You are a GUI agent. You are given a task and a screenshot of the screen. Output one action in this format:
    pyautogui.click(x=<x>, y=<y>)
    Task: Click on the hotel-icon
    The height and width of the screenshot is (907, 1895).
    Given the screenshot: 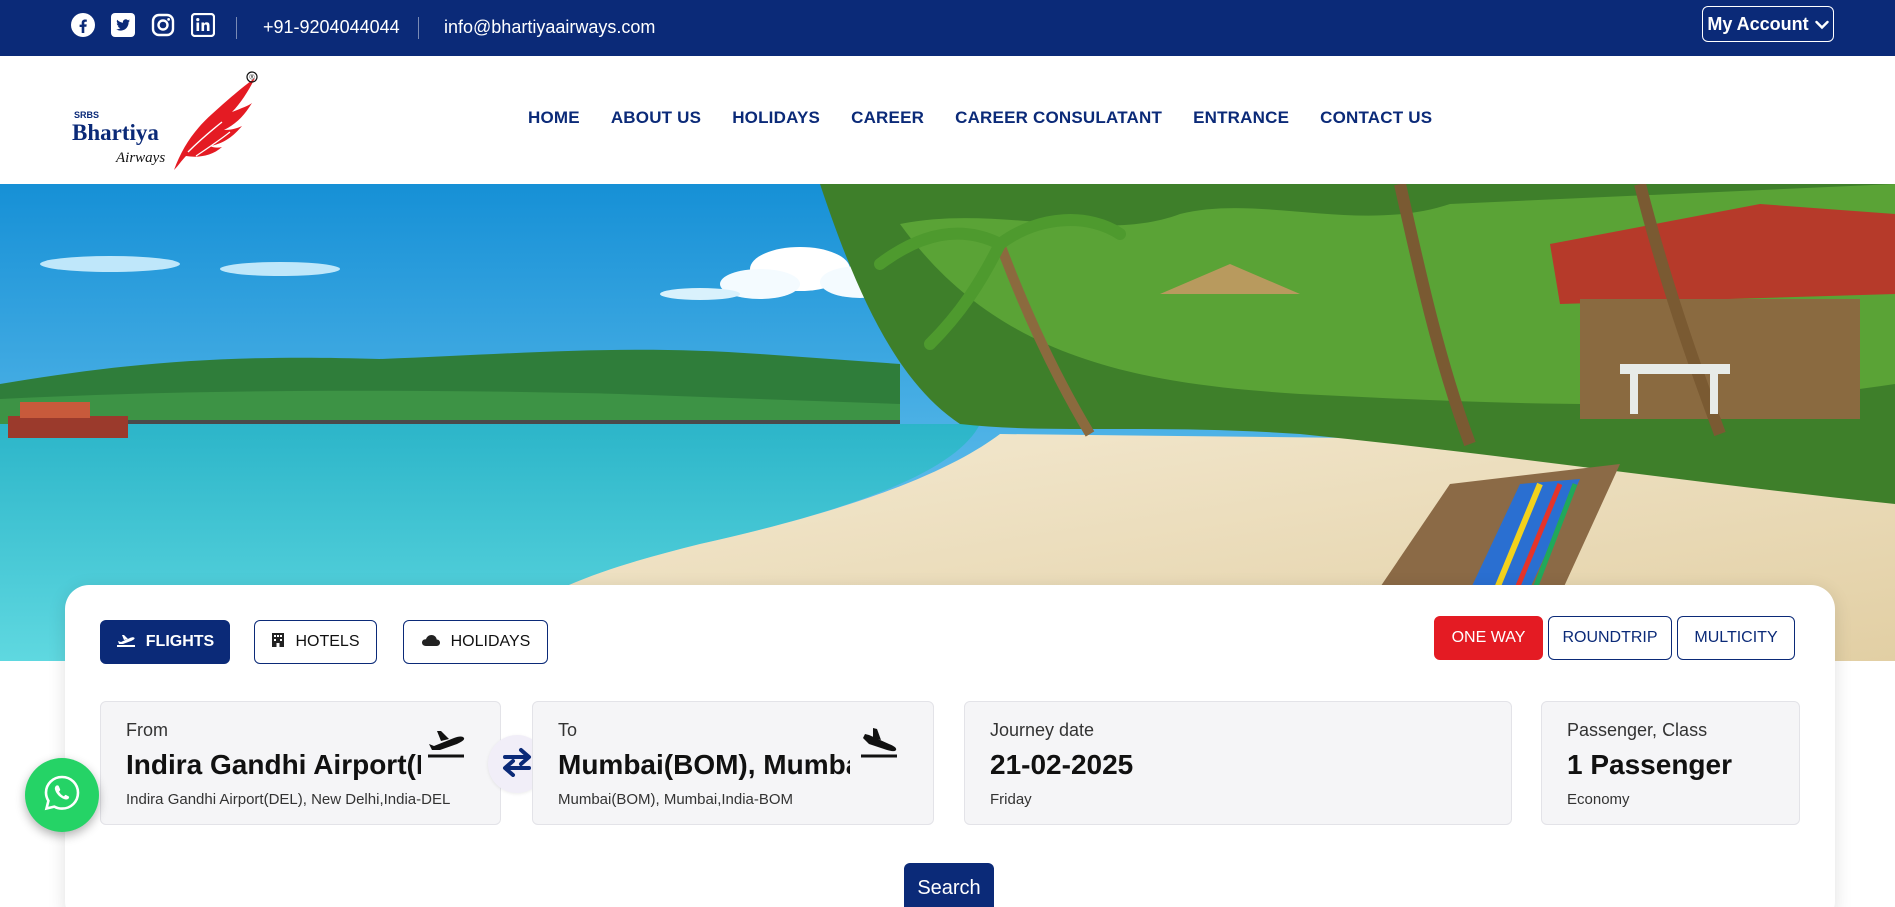 What is the action you would take?
    pyautogui.click(x=278, y=642)
    